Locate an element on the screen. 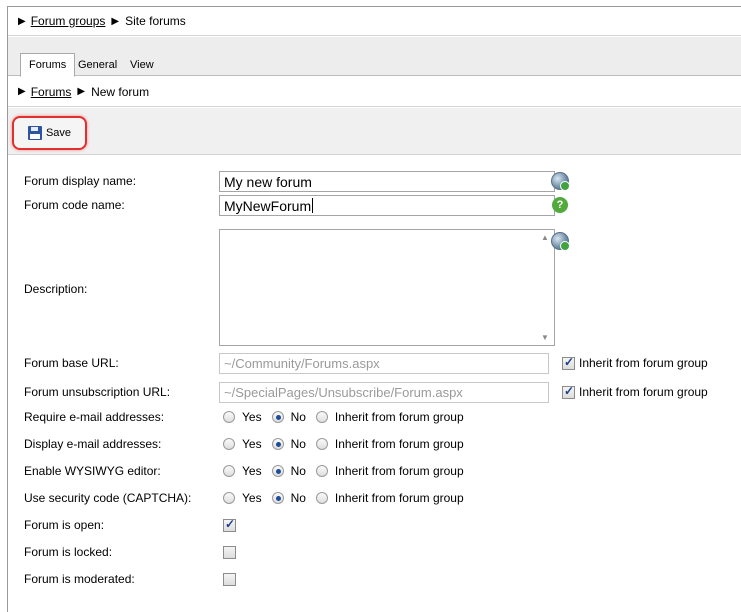 This screenshot has width=741, height=612. tab-bar: Forums General View is located at coordinates (374, 57).